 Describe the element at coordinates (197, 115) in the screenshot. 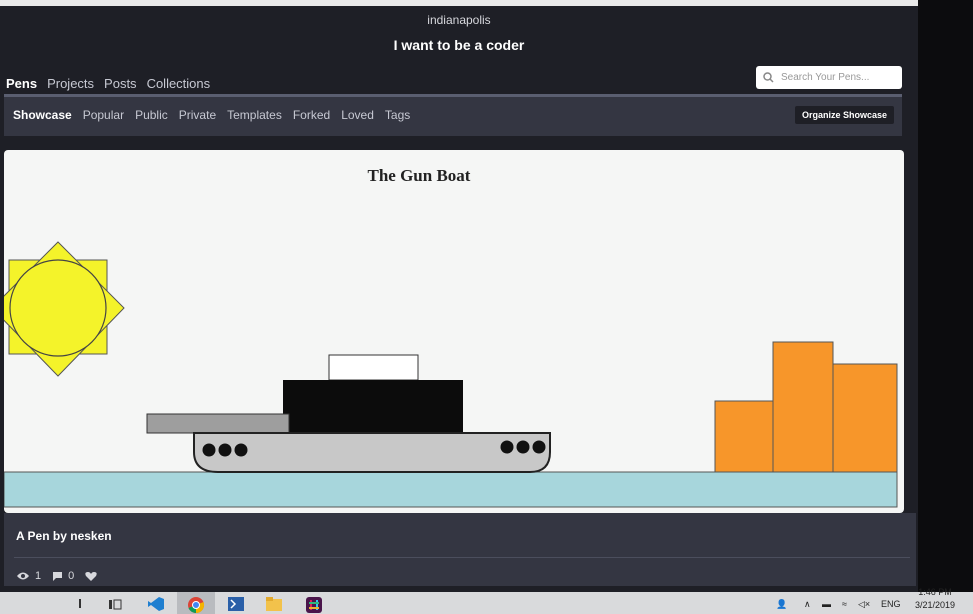

I see `subtab-private: Private` at that location.